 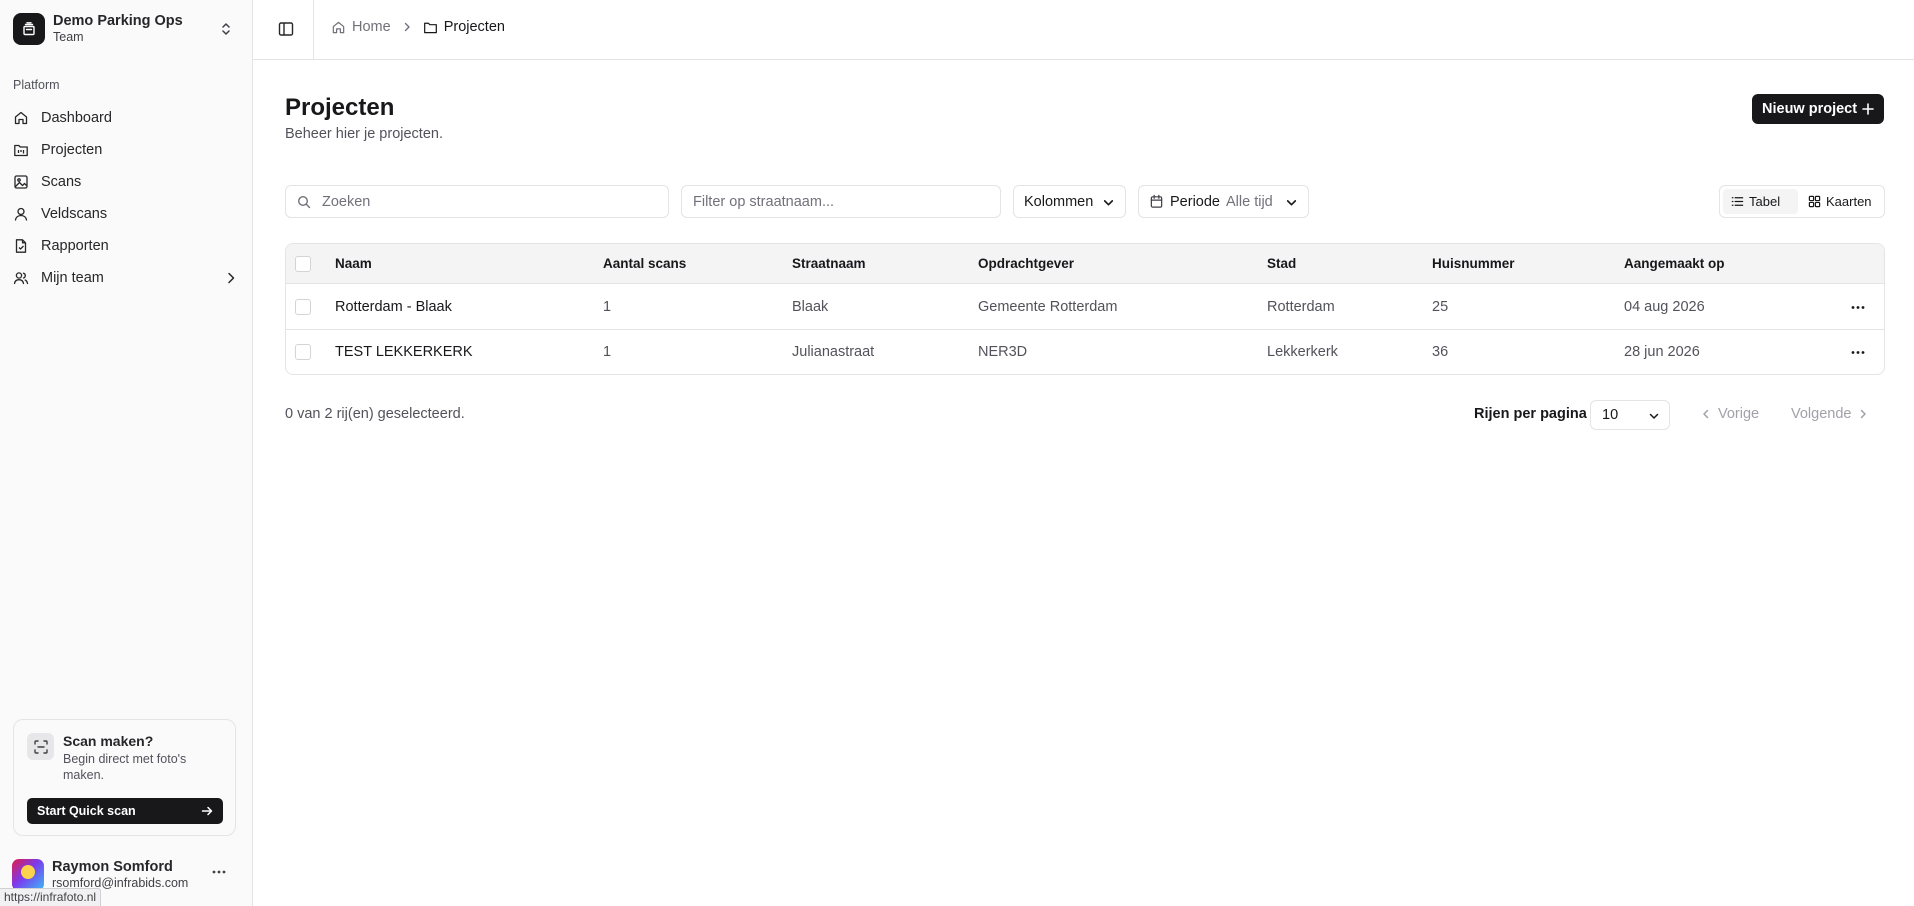 I want to click on quick-scan-description: Begin direct met foto's maken., so click(x=125, y=767).